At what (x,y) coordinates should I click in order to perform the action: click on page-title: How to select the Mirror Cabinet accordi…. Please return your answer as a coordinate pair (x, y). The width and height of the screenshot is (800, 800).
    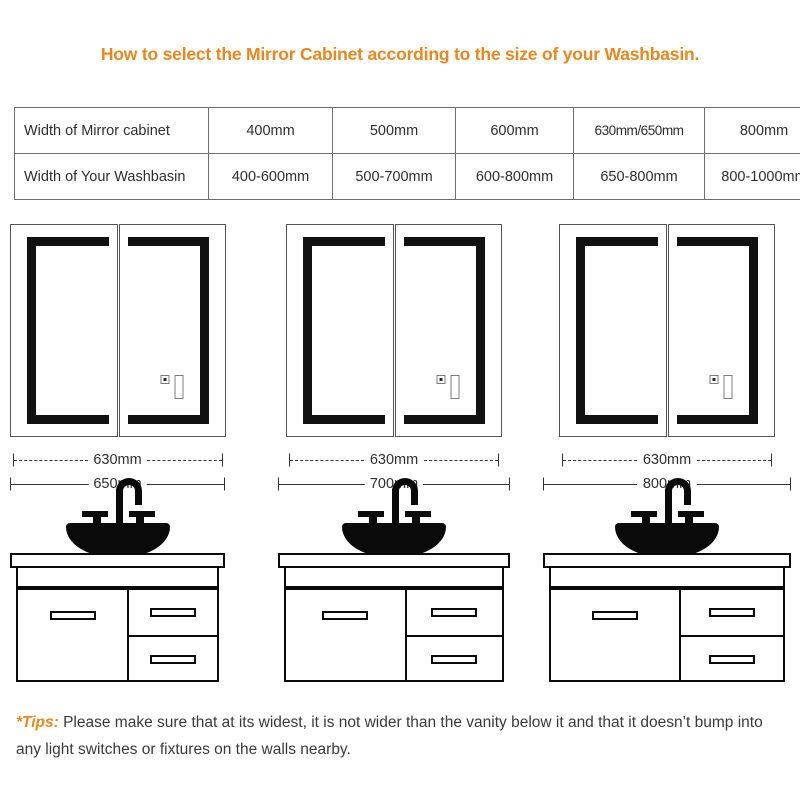
    Looking at the image, I should click on (400, 54).